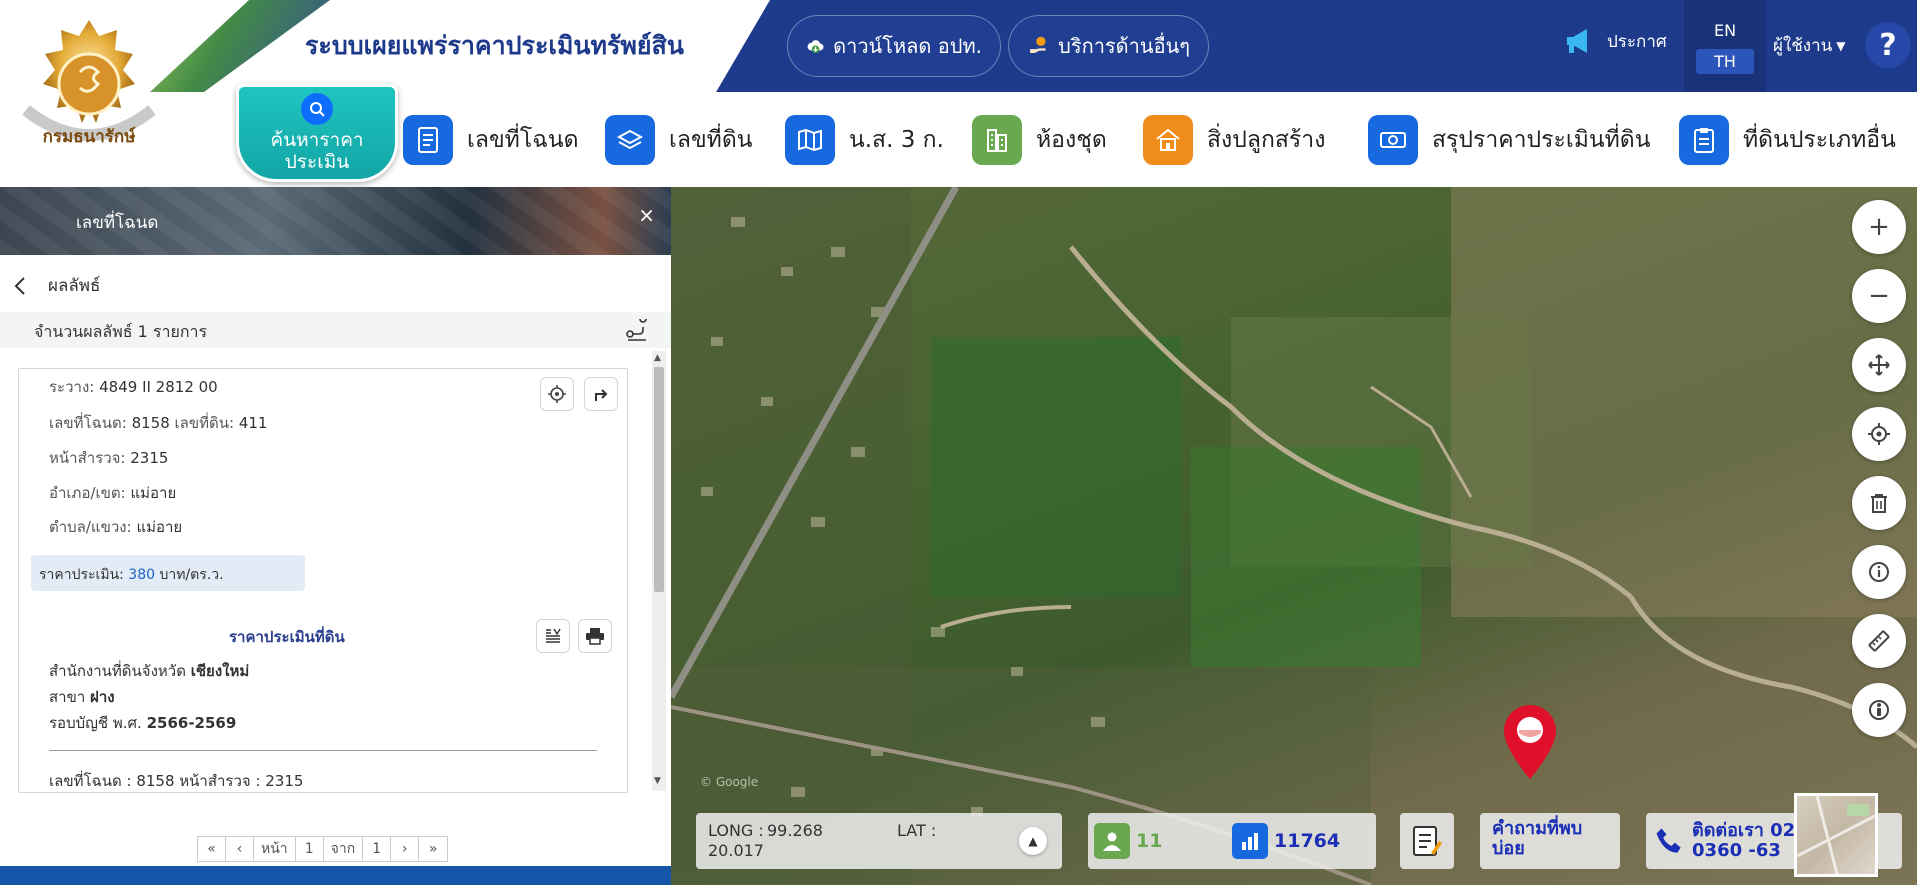 The width and height of the screenshot is (1917, 885). I want to click on locate-record-button, so click(557, 394).